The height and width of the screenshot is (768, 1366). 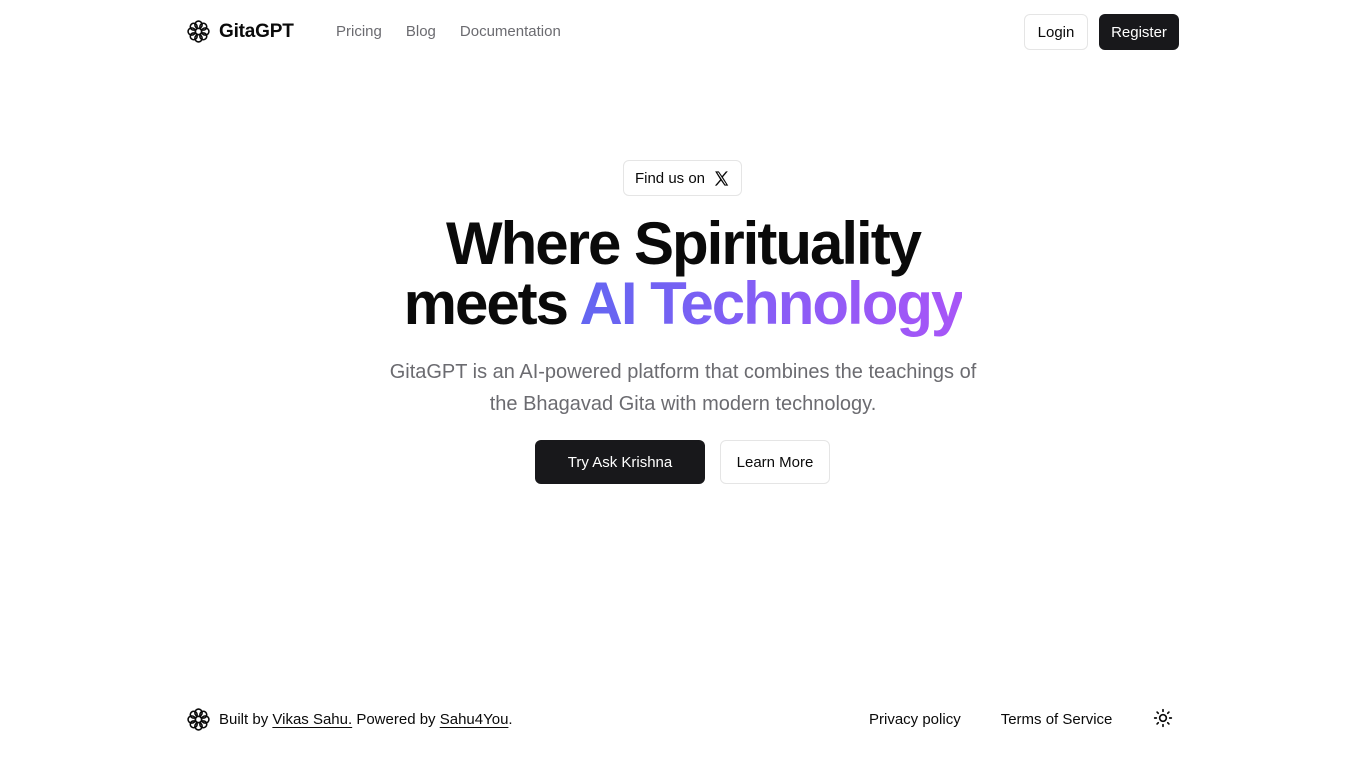 What do you see at coordinates (244, 719) in the screenshot?
I see `built-by-label: Built by` at bounding box center [244, 719].